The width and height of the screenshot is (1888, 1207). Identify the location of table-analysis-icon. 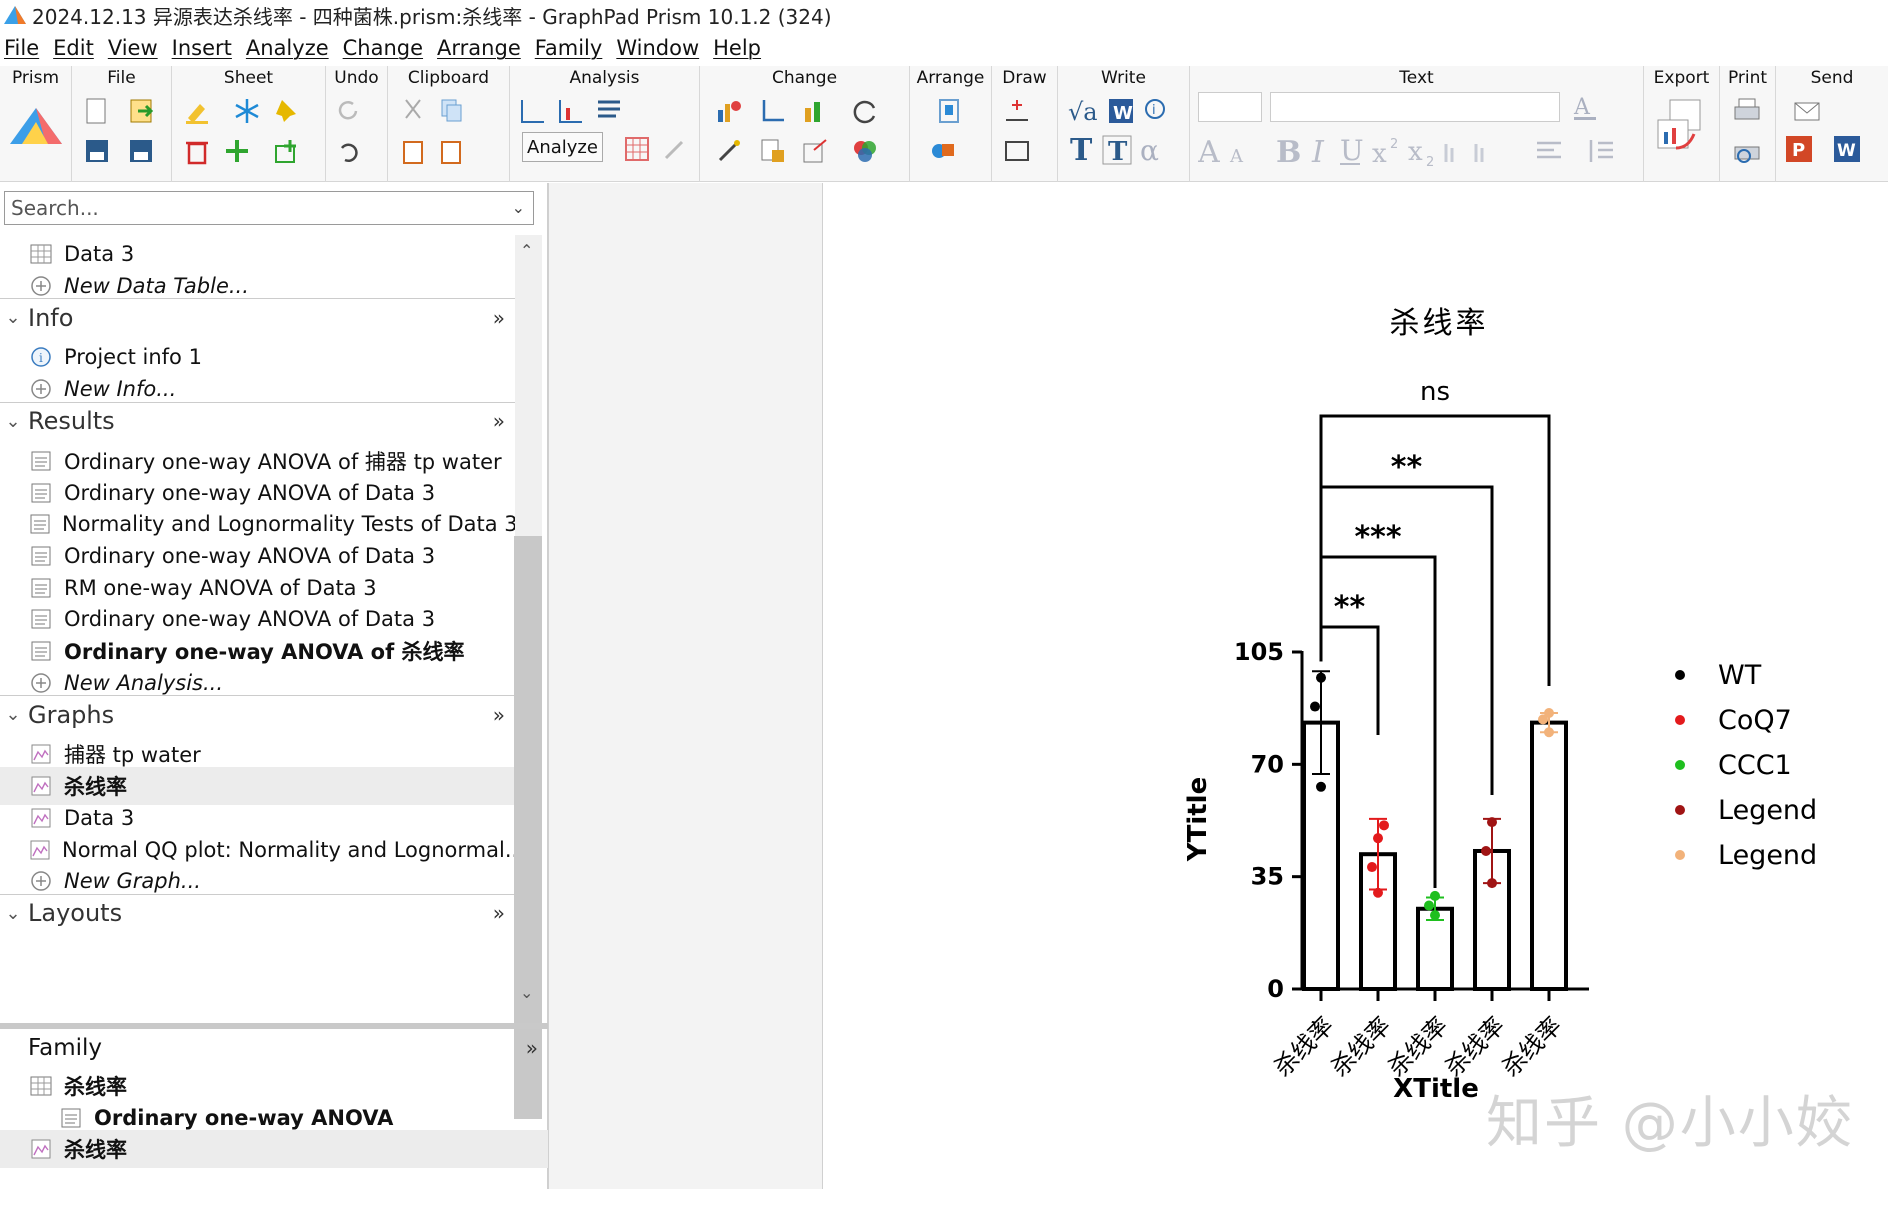
(609, 111).